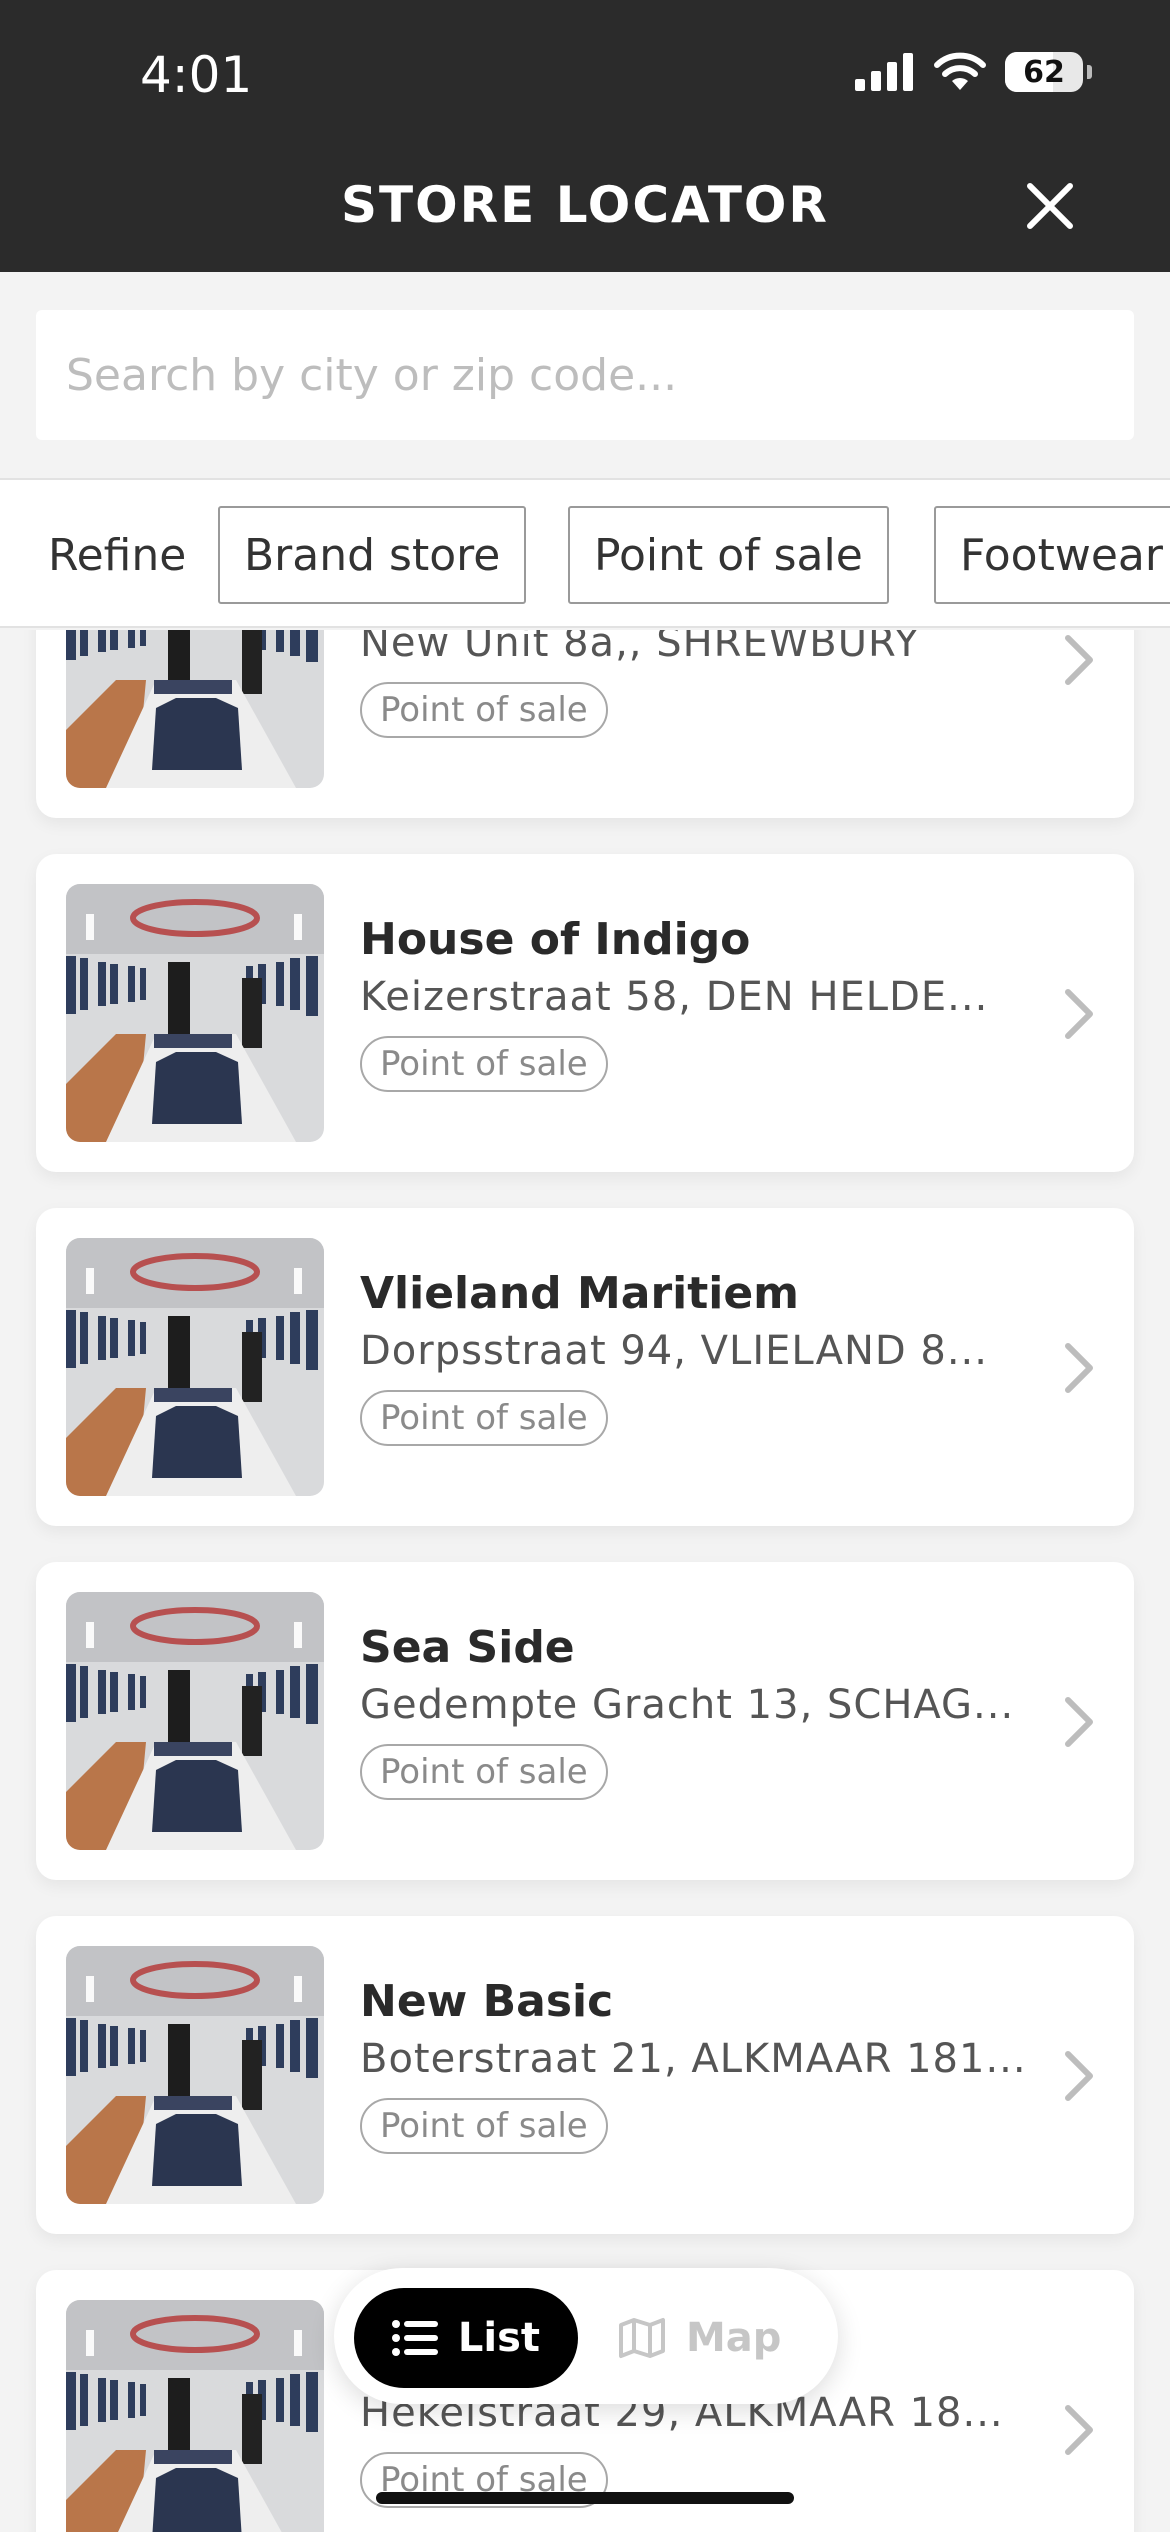  What do you see at coordinates (372, 555) in the screenshot?
I see `filter-chip-brand-store: Brand store` at bounding box center [372, 555].